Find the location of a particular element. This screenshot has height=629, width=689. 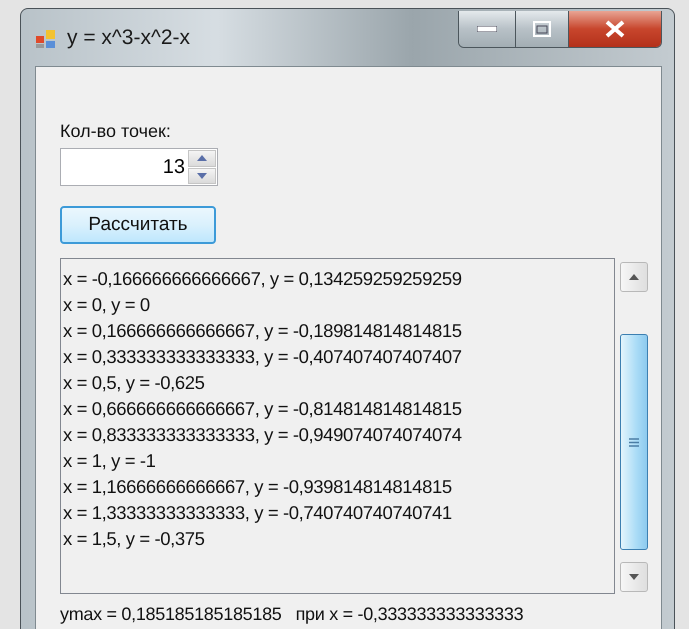

result-line: x = 0,833333333333333, y = -0,949074074074074 is located at coordinates (263, 435).